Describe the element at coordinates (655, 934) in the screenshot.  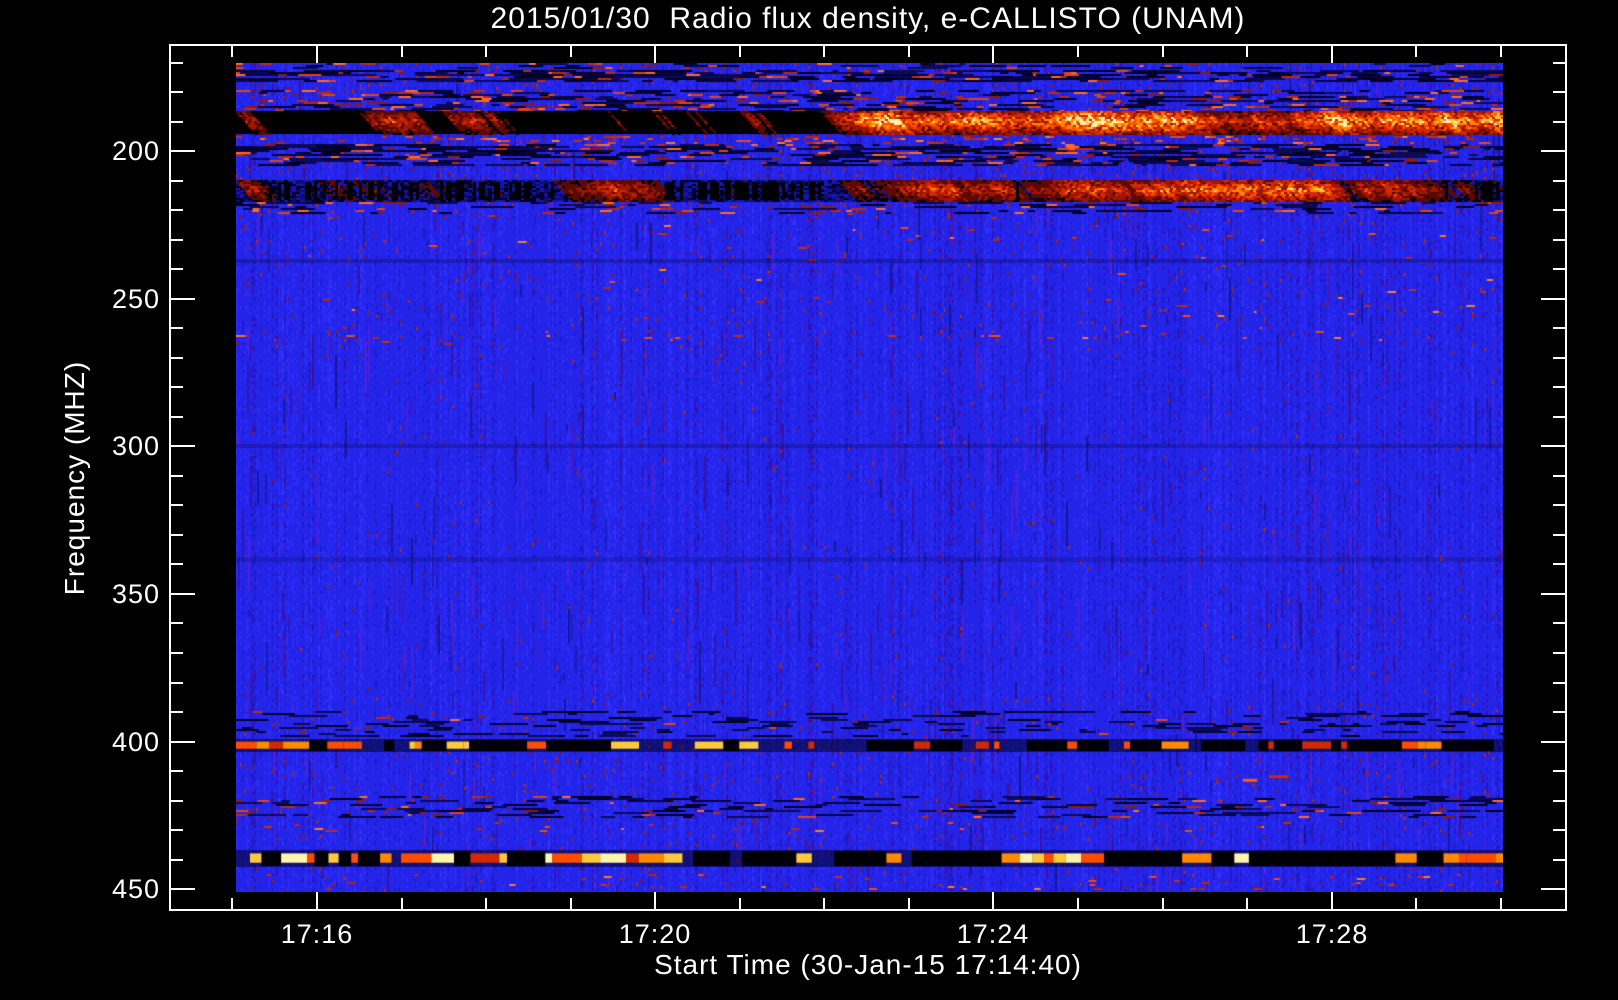
I see `x-tick-label: 17:20` at that location.